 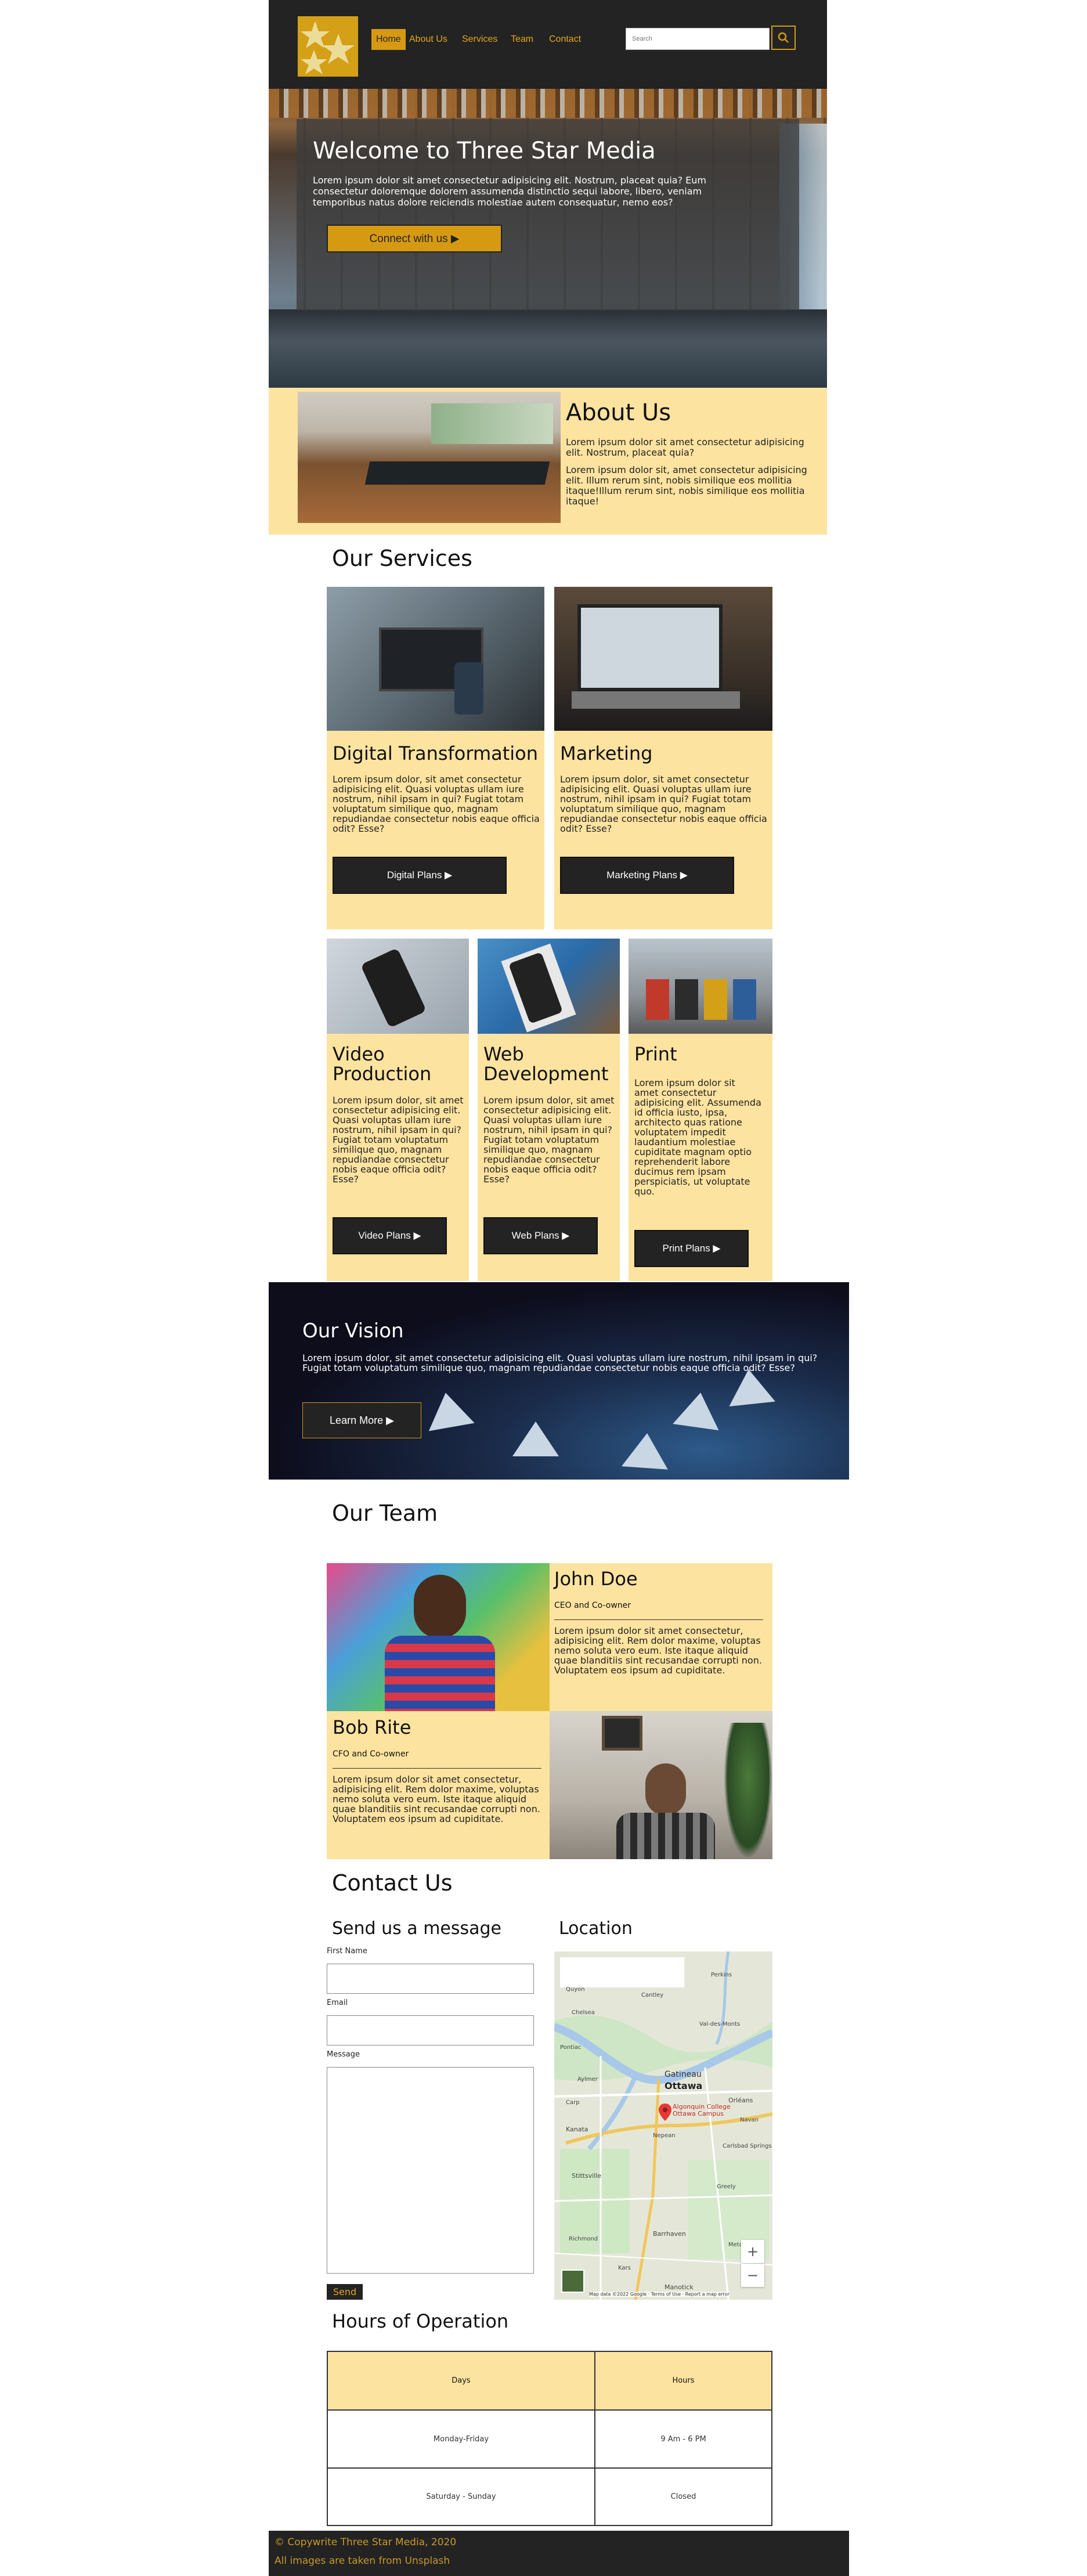 I want to click on laptop-chart-image, so click(x=663, y=659).